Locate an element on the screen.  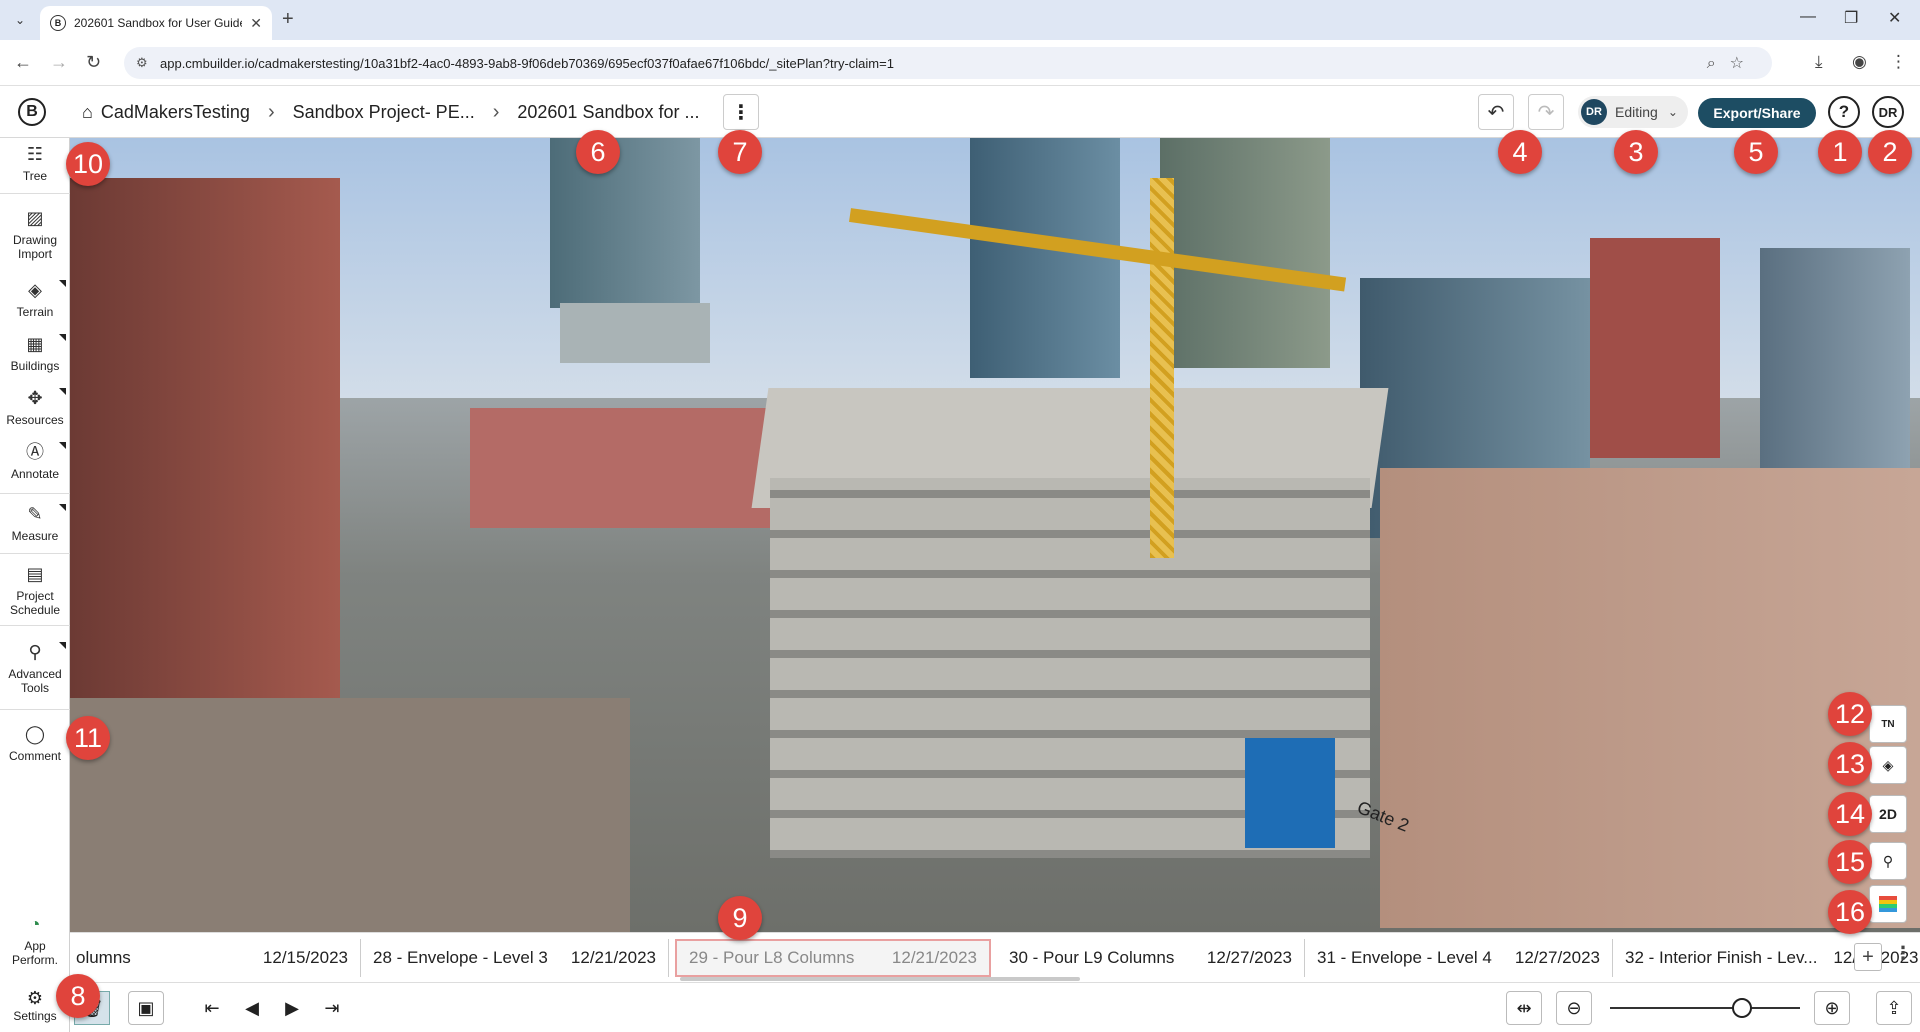
2d-toggle-button: 2D is located at coordinates (1888, 814).